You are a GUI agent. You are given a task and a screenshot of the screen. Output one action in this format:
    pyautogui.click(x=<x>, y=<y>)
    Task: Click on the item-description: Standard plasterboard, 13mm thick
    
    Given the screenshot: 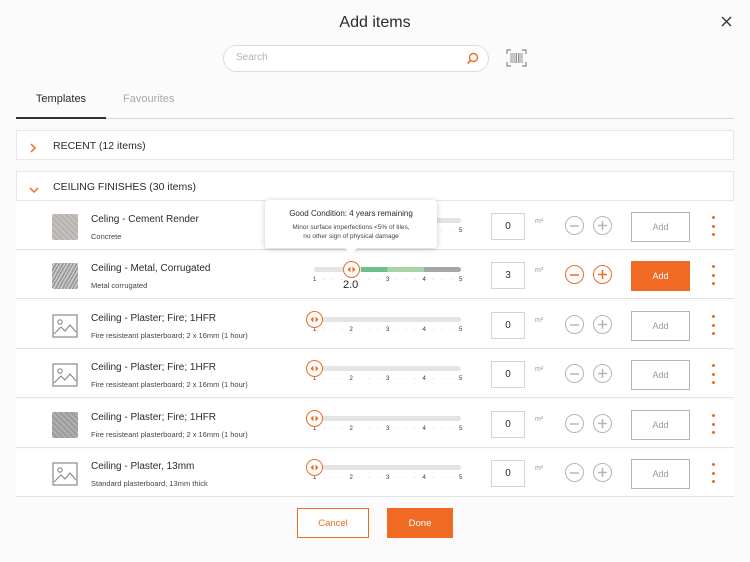 What is the action you would take?
    pyautogui.click(x=149, y=483)
    